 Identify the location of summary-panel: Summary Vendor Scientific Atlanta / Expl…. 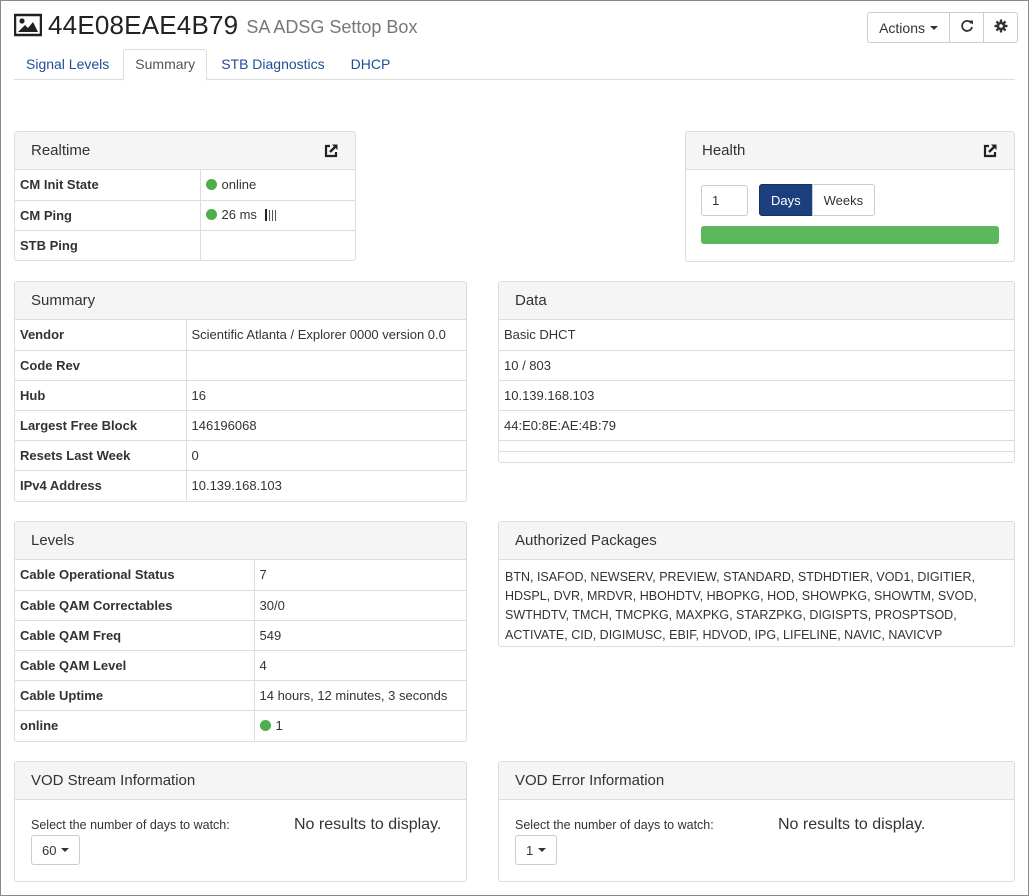
(240, 391).